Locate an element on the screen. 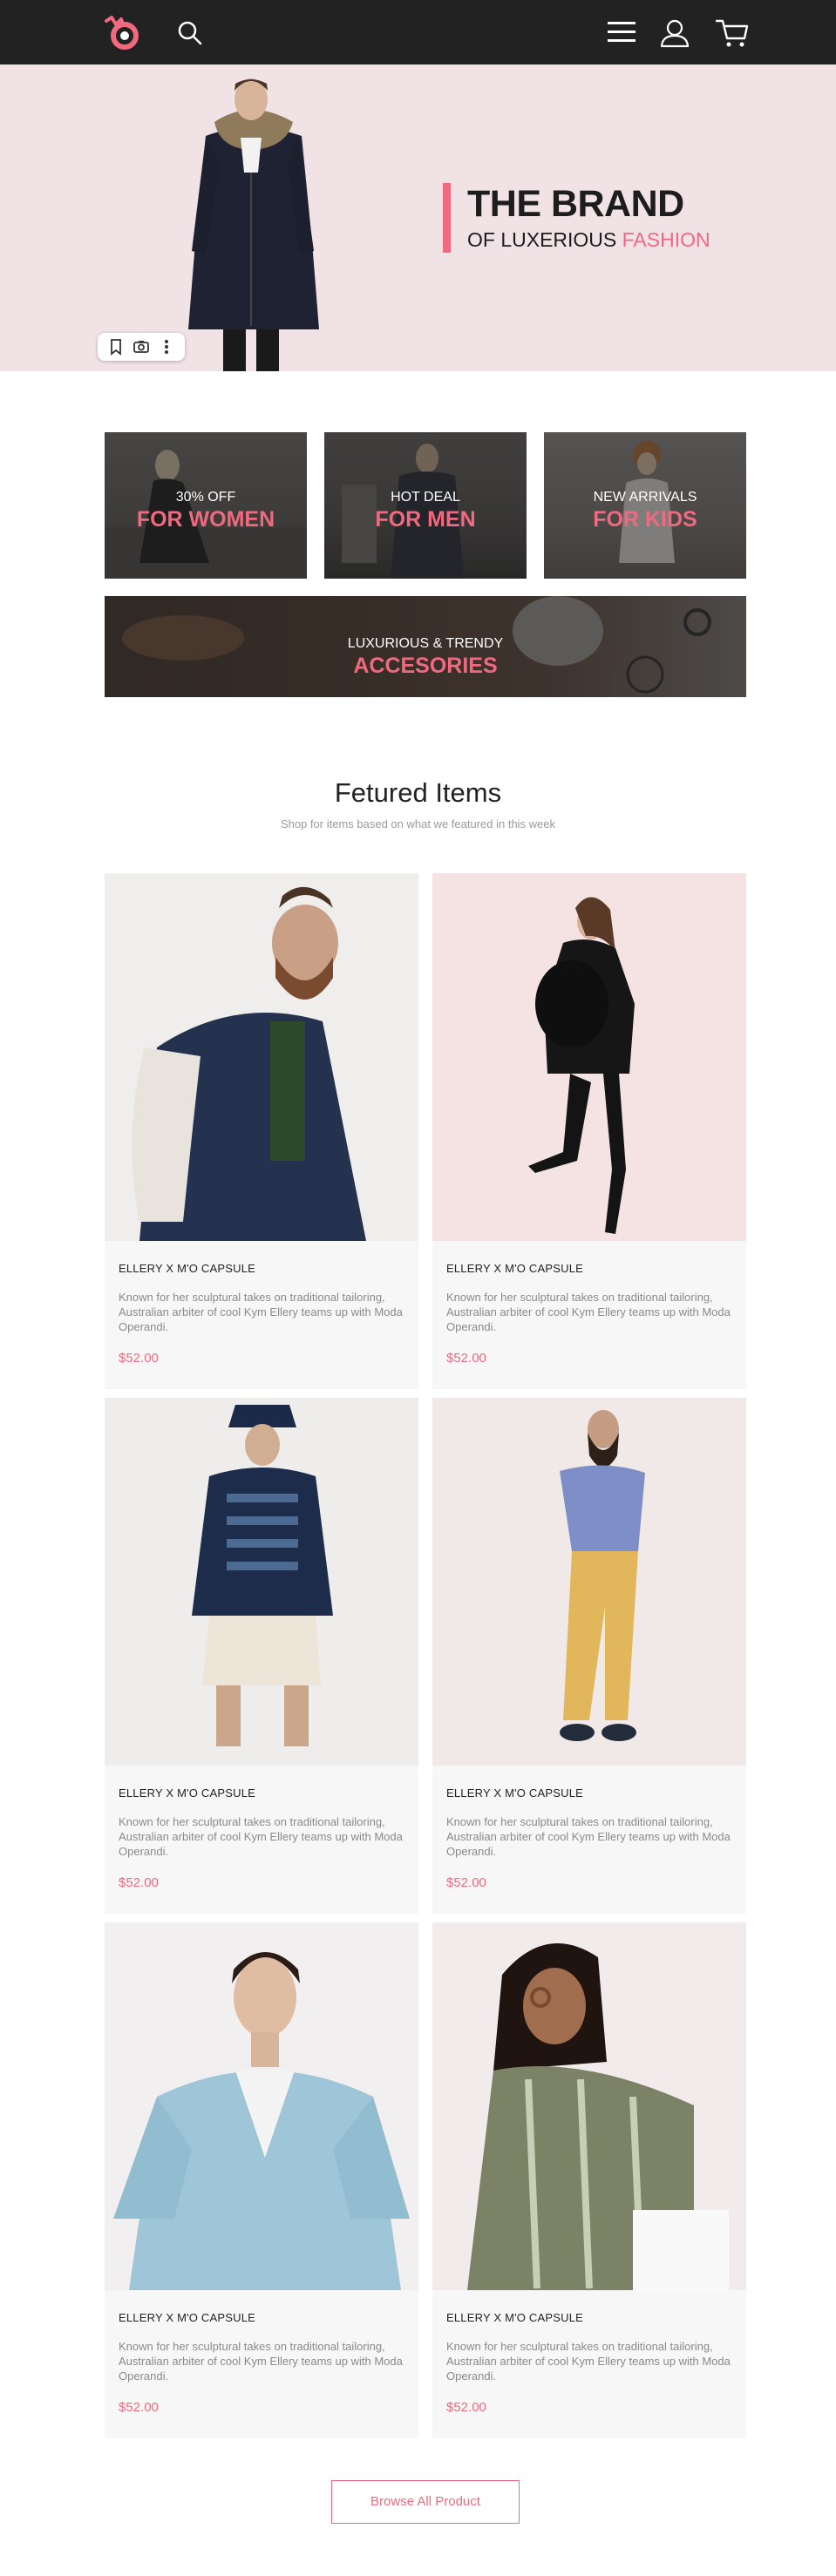 The height and width of the screenshot is (2576, 836). image-tools-toolbar is located at coordinates (141, 347).